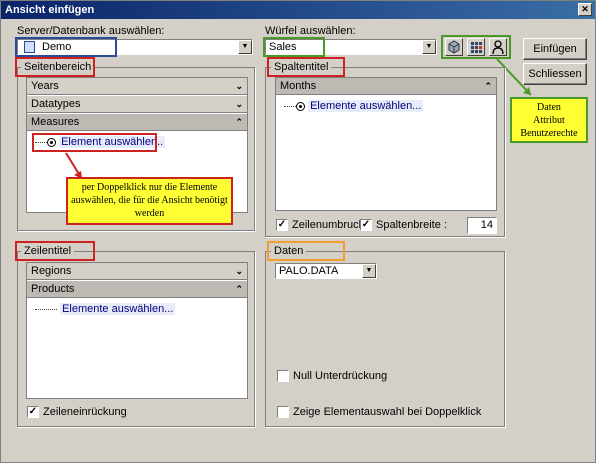 This screenshot has width=596, height=463. Describe the element at coordinates (309, 271) in the screenshot. I see `data-value: PALO.DATA` at that location.